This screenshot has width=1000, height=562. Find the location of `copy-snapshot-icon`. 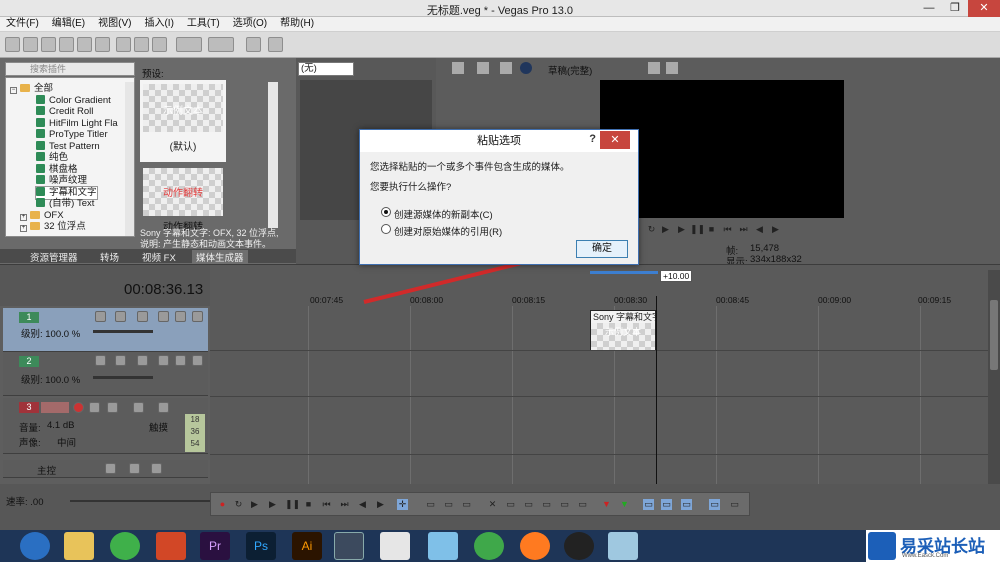

copy-snapshot-icon is located at coordinates (654, 68).